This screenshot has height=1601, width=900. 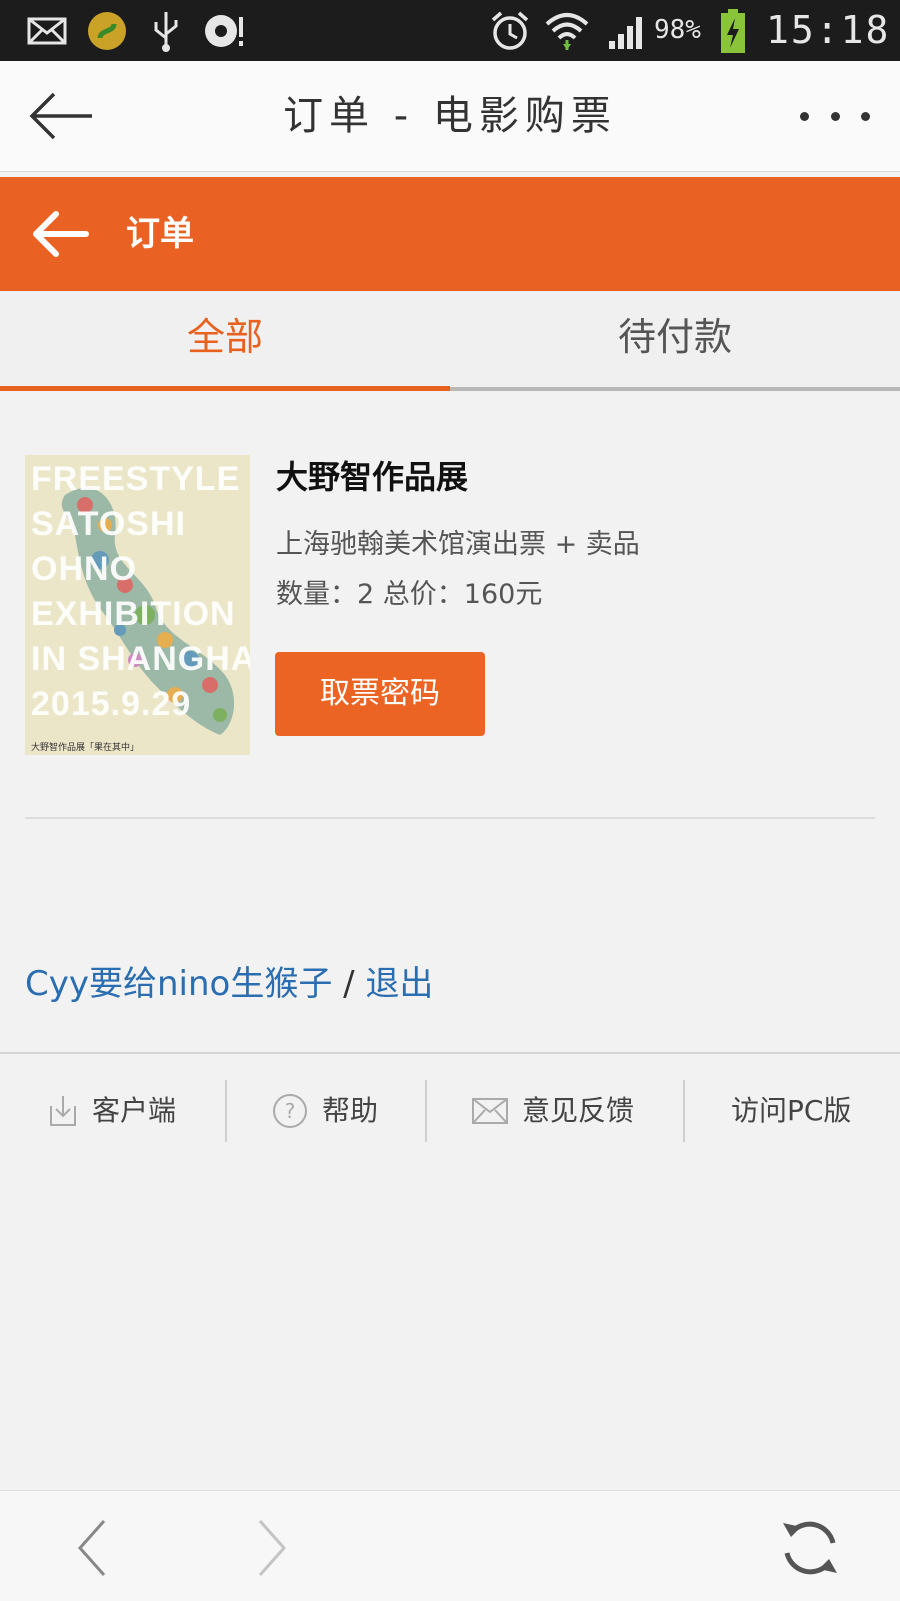 I want to click on feedback-link: 意见反馈, so click(x=553, y=1111).